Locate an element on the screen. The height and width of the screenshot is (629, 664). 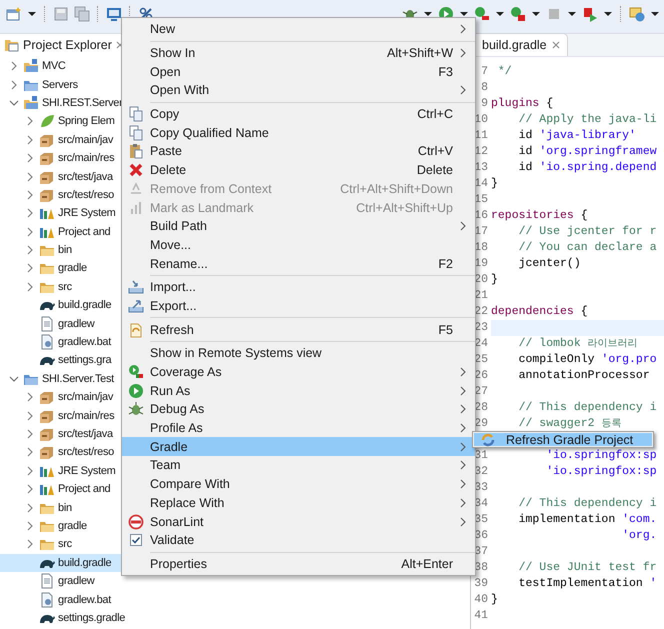
code-line: // Apply the java-li is located at coordinates (588, 120).